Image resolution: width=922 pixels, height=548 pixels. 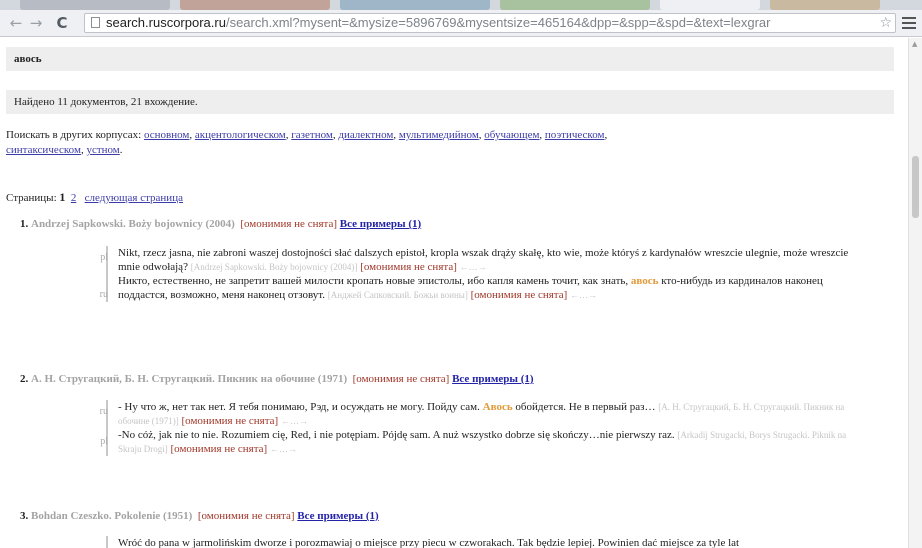 I want to click on corpus-link: акцентологическом, so click(x=240, y=135).